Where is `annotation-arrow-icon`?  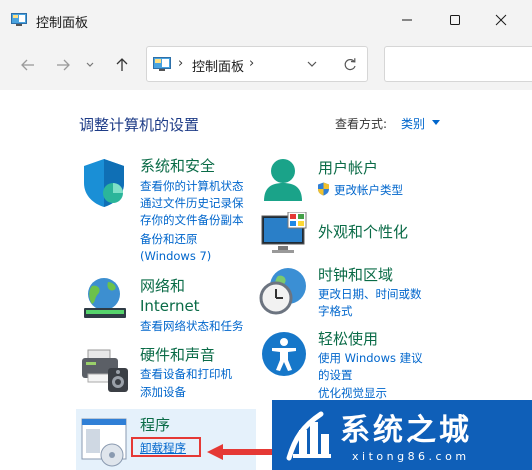
annotation-arrow-icon is located at coordinates (240, 452).